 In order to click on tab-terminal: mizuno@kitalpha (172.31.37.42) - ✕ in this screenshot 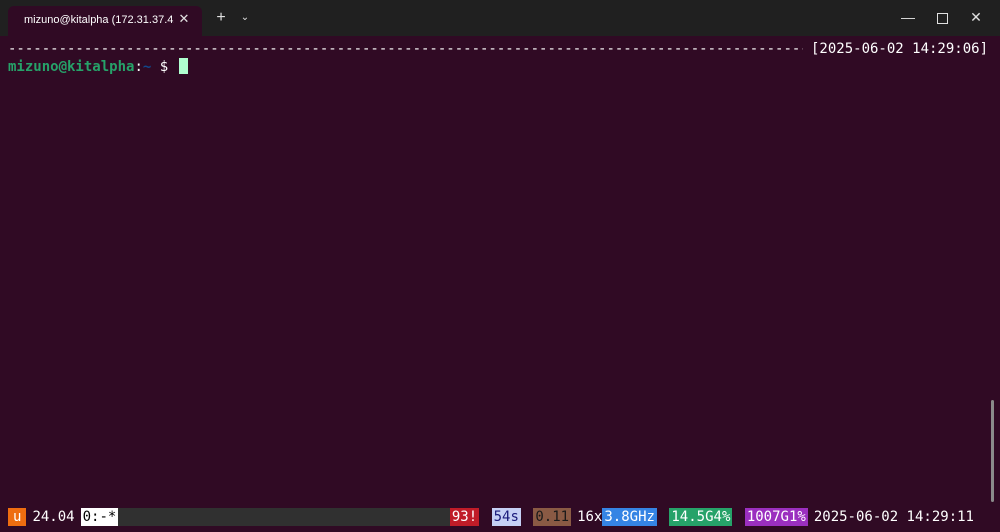, I will do `click(105, 21)`.